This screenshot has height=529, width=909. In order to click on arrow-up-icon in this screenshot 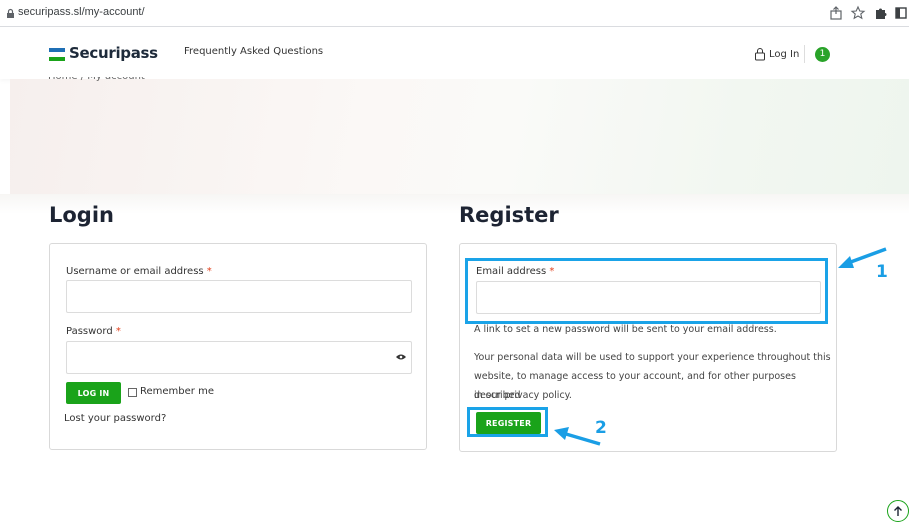, I will do `click(898, 511)`.